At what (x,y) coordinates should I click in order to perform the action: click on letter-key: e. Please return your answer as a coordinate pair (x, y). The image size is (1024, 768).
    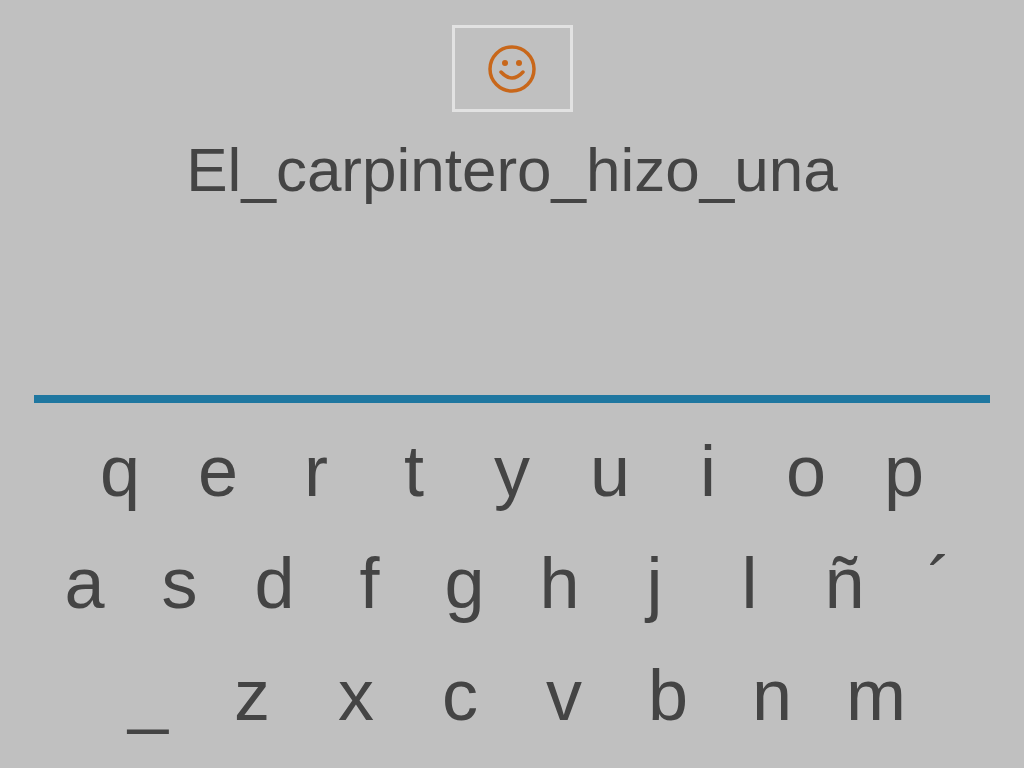
    Looking at the image, I should click on (218, 471).